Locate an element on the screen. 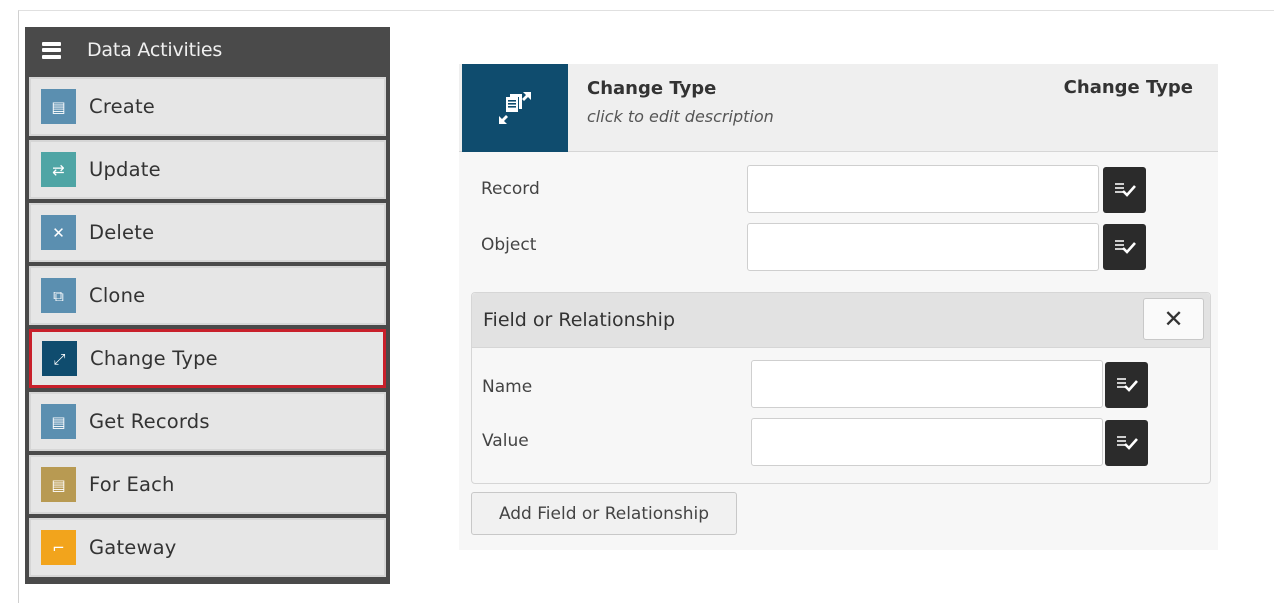  activity-clone: ⧉ Clone is located at coordinates (207, 295).